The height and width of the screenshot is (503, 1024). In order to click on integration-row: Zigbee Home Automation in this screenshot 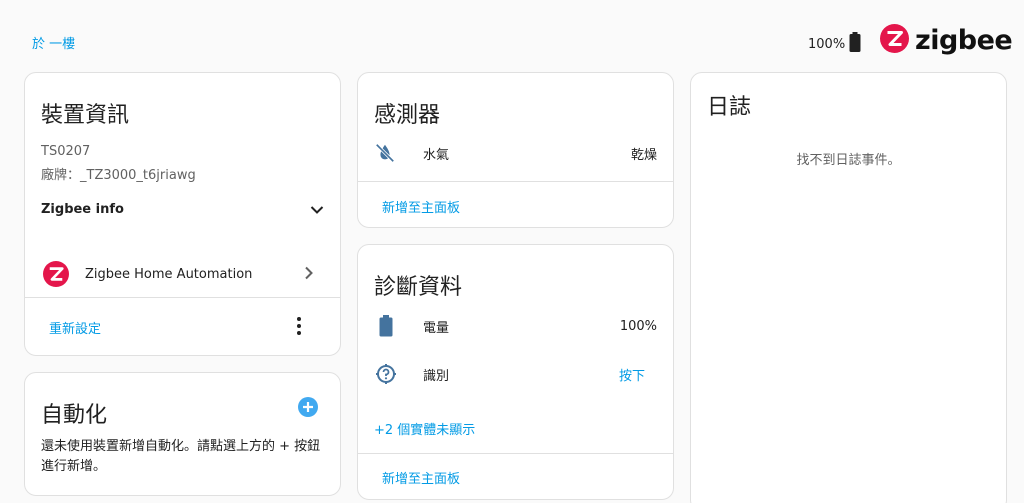, I will do `click(182, 274)`.